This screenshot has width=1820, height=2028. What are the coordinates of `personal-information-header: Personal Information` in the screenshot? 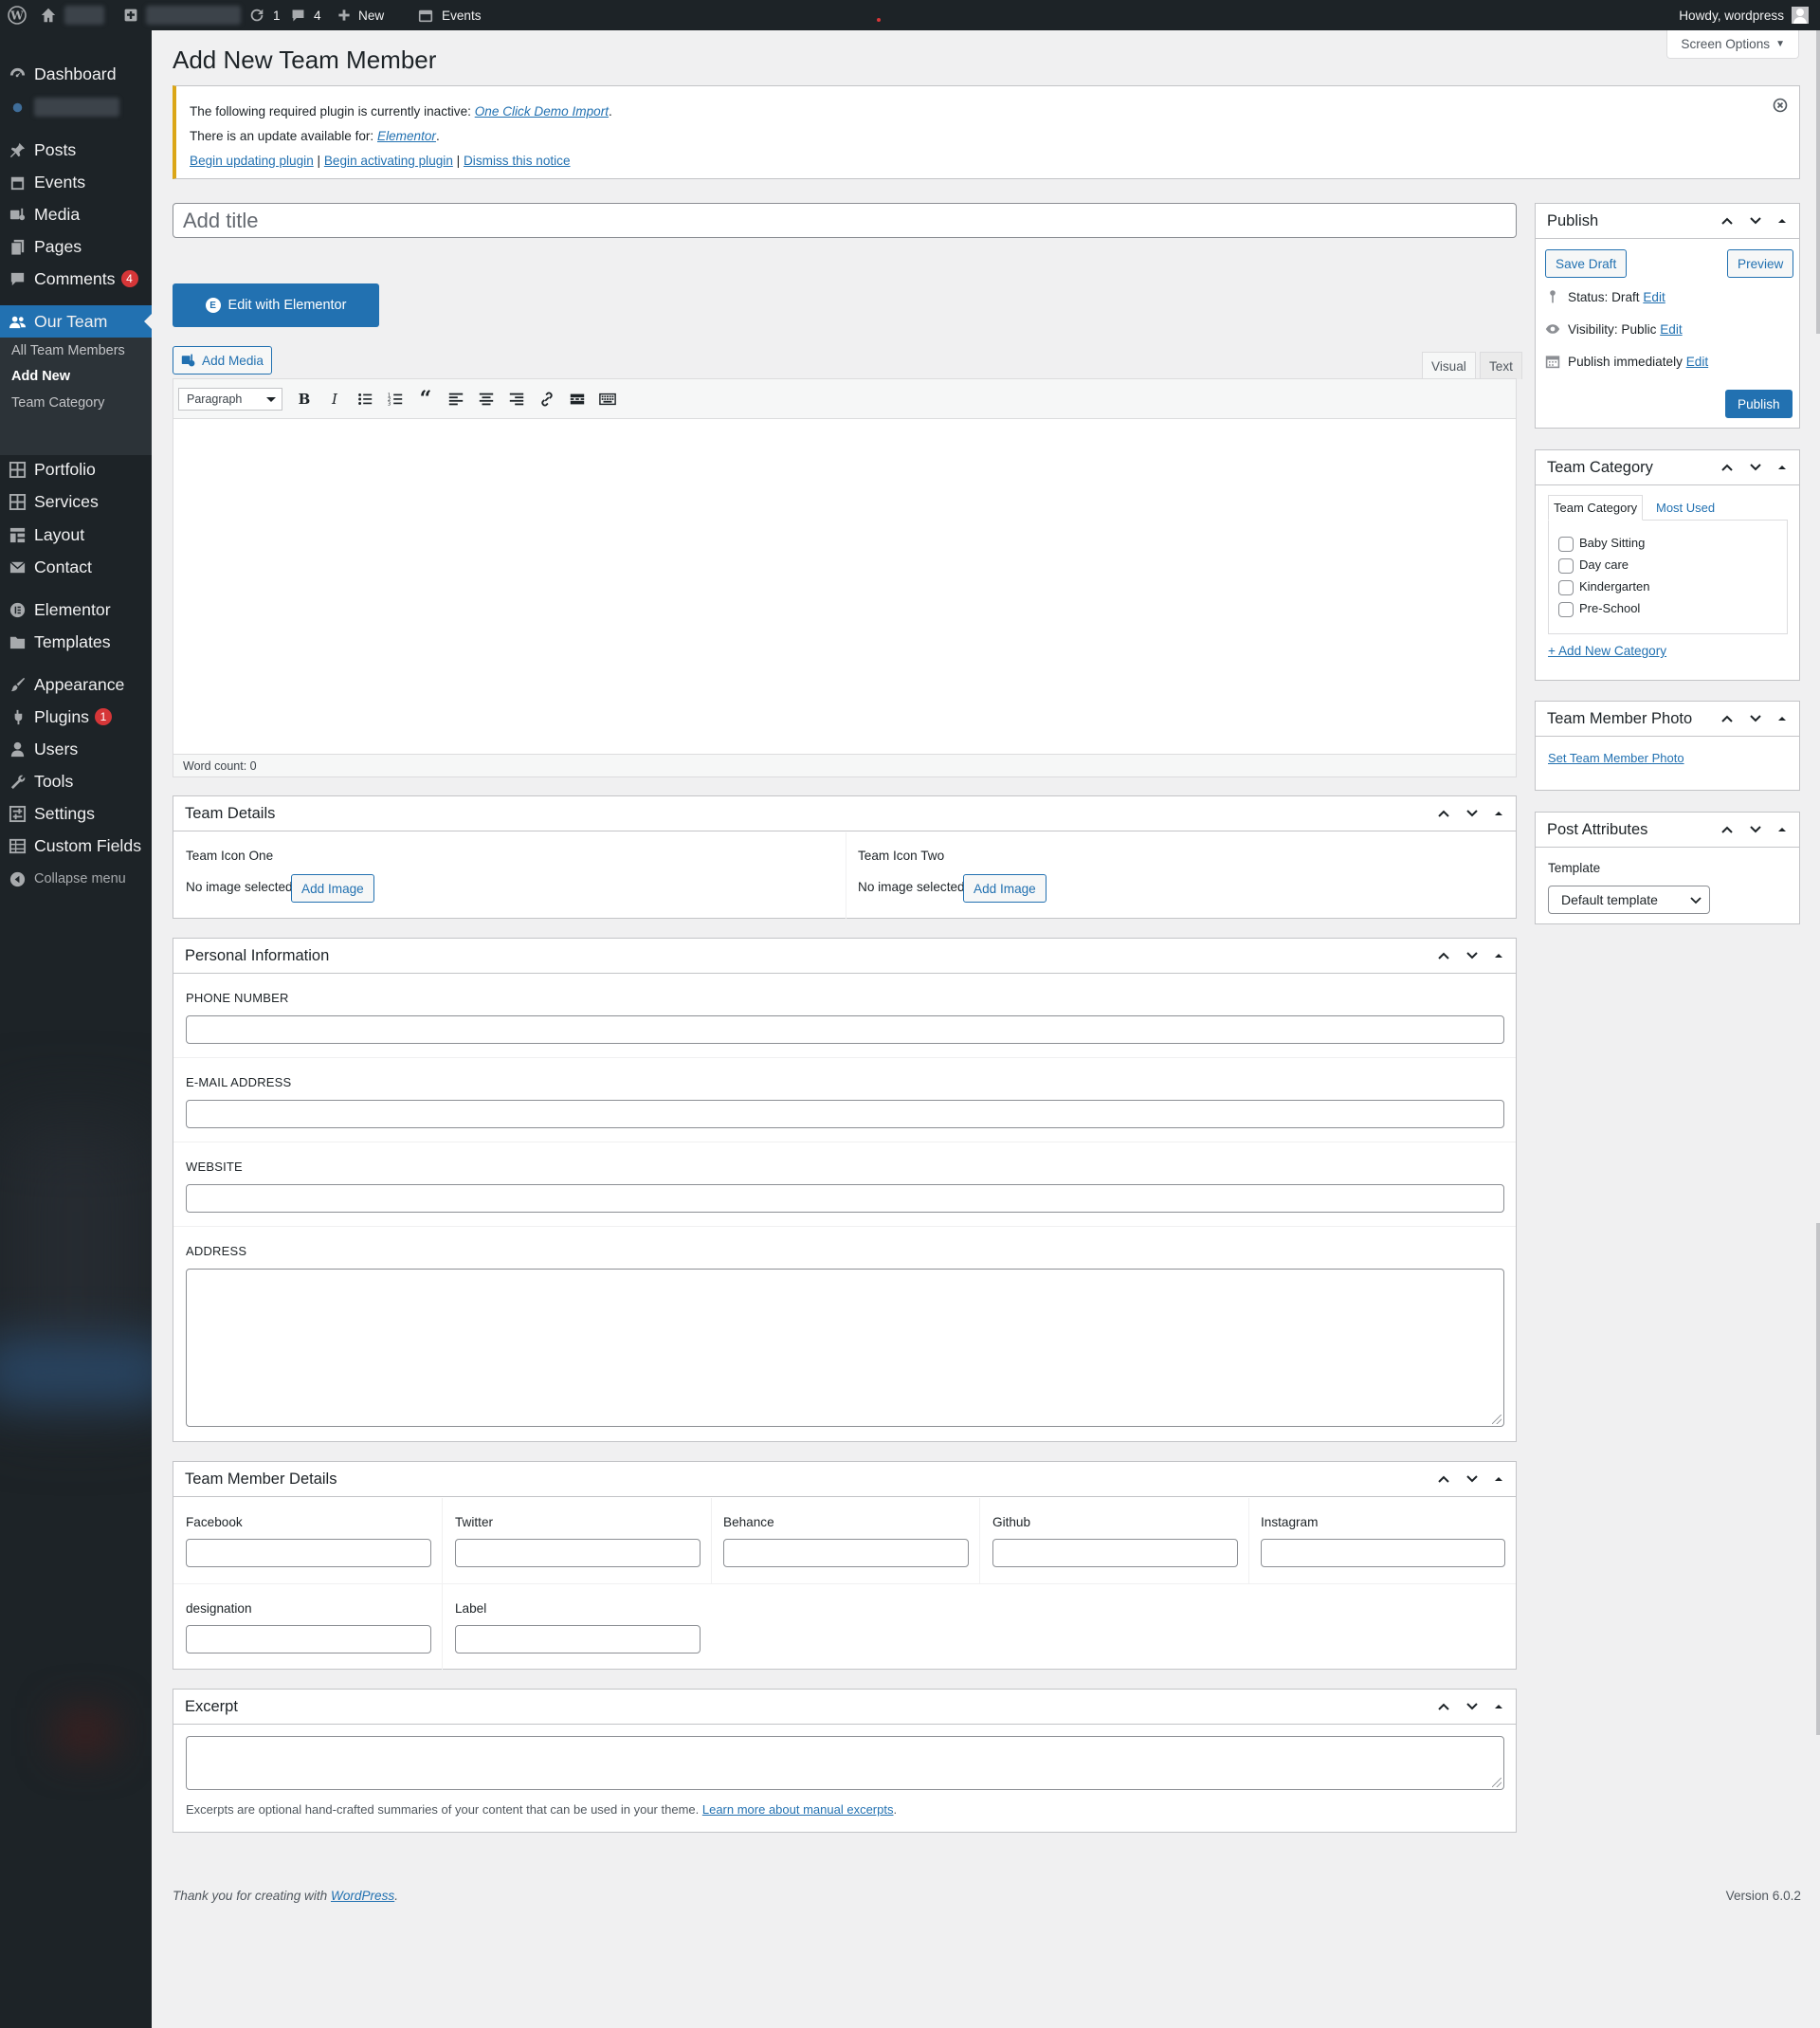 It's located at (844, 956).